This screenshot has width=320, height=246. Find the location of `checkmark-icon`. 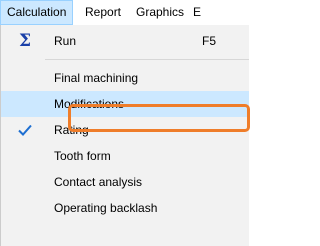

checkmark-icon is located at coordinates (25, 130).